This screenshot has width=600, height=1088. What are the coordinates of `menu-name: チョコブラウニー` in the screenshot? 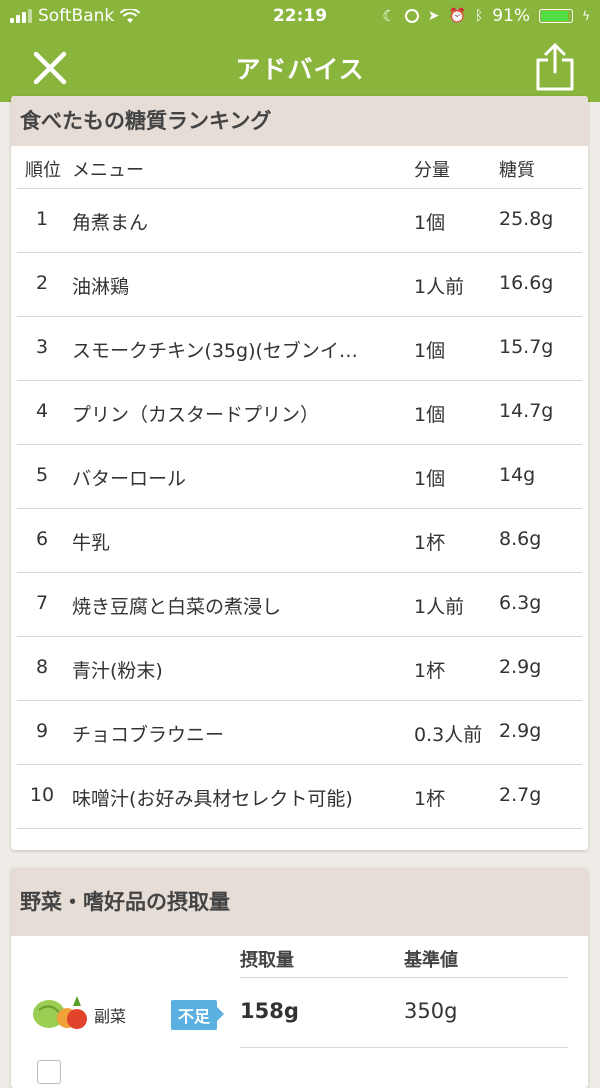 It's located at (148, 735).